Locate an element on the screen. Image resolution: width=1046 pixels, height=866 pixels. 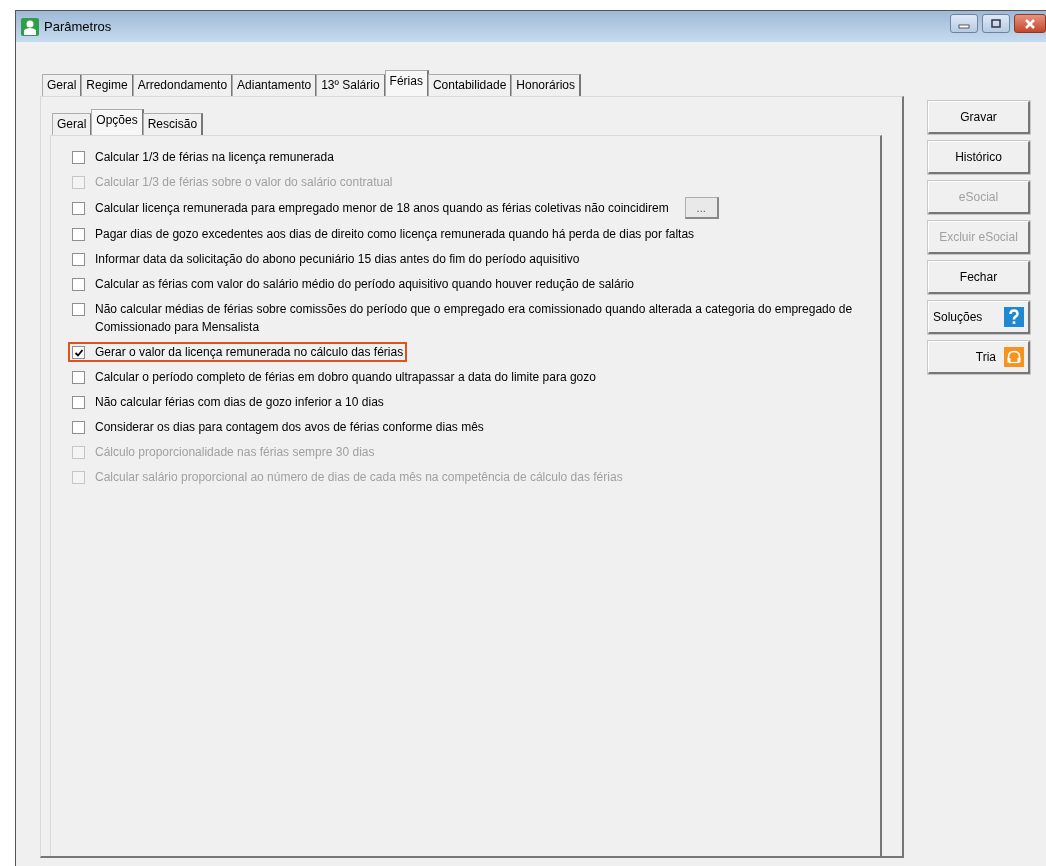
tab: Adiantamento is located at coordinates (275, 85).